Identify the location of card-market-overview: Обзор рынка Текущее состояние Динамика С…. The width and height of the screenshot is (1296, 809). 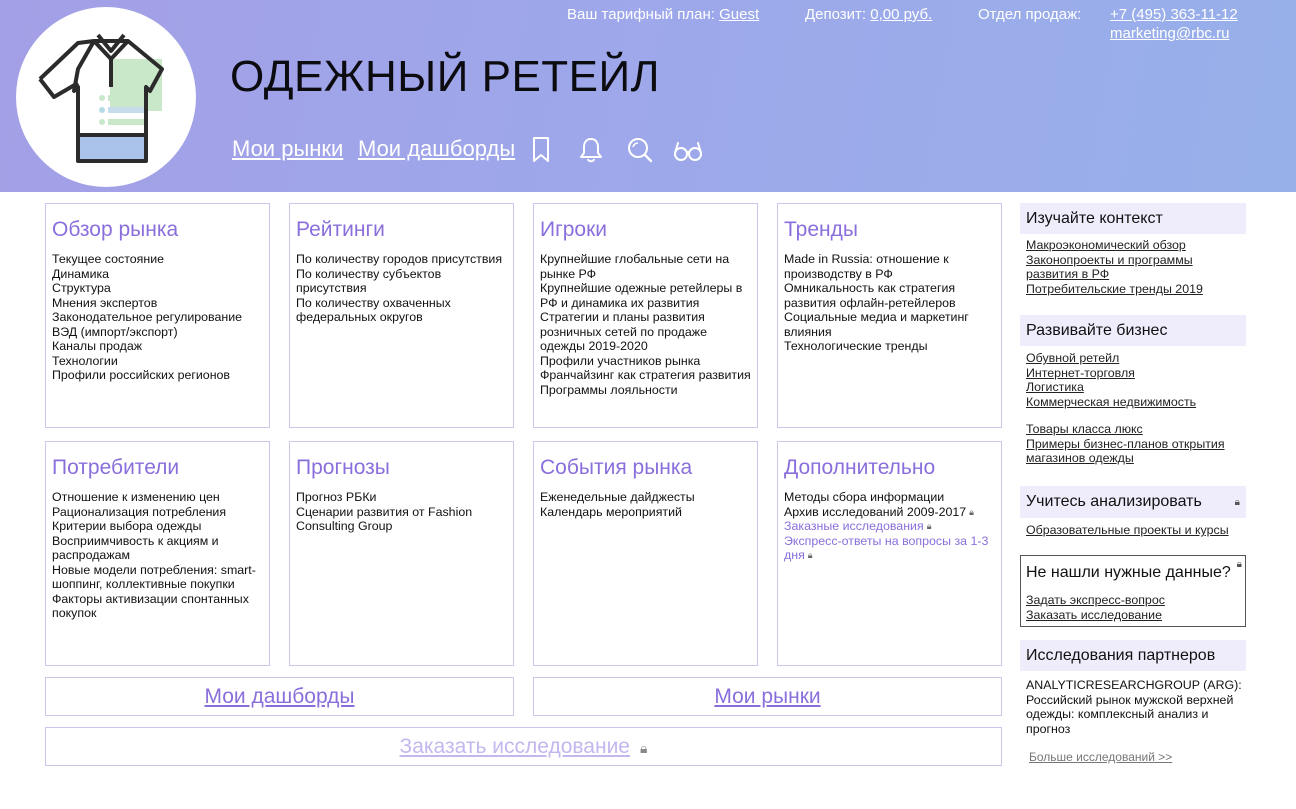
(157, 315).